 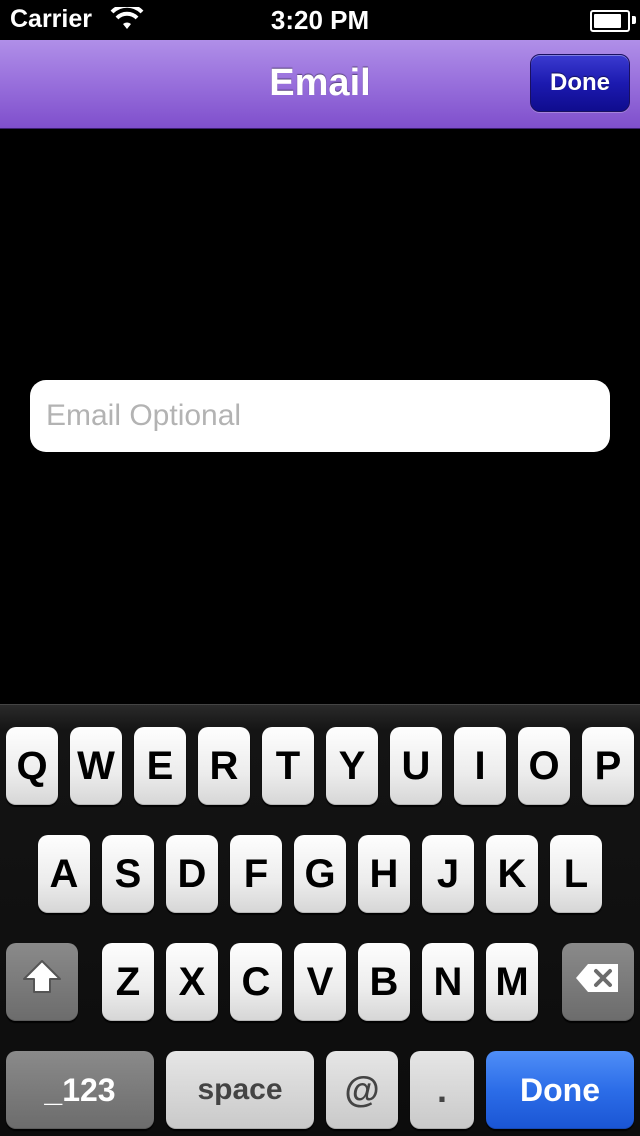 What do you see at coordinates (192, 982) in the screenshot?
I see `key-x: X` at bounding box center [192, 982].